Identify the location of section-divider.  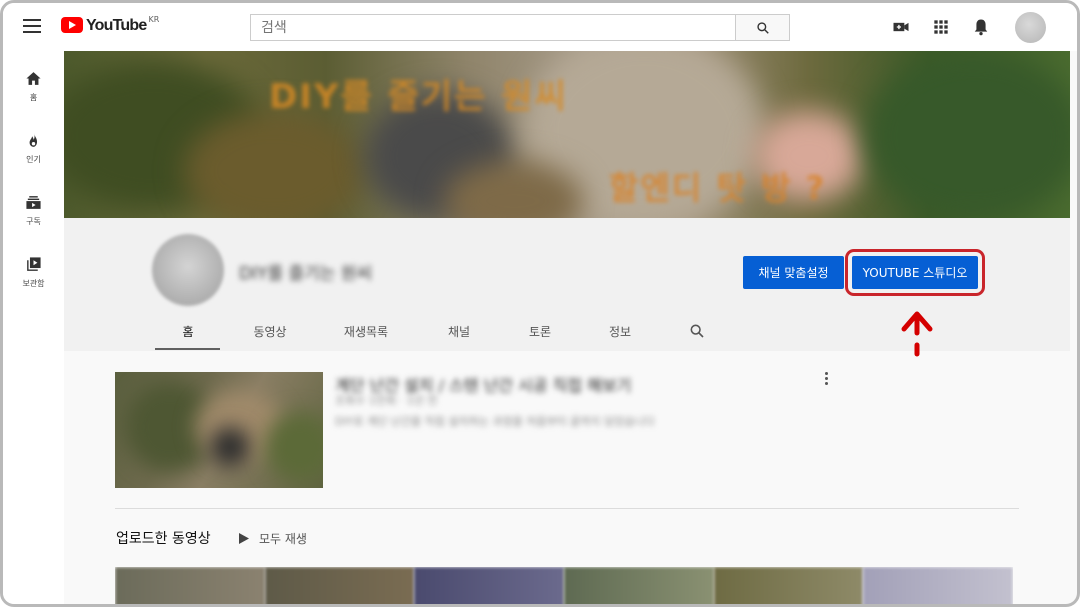
(567, 508).